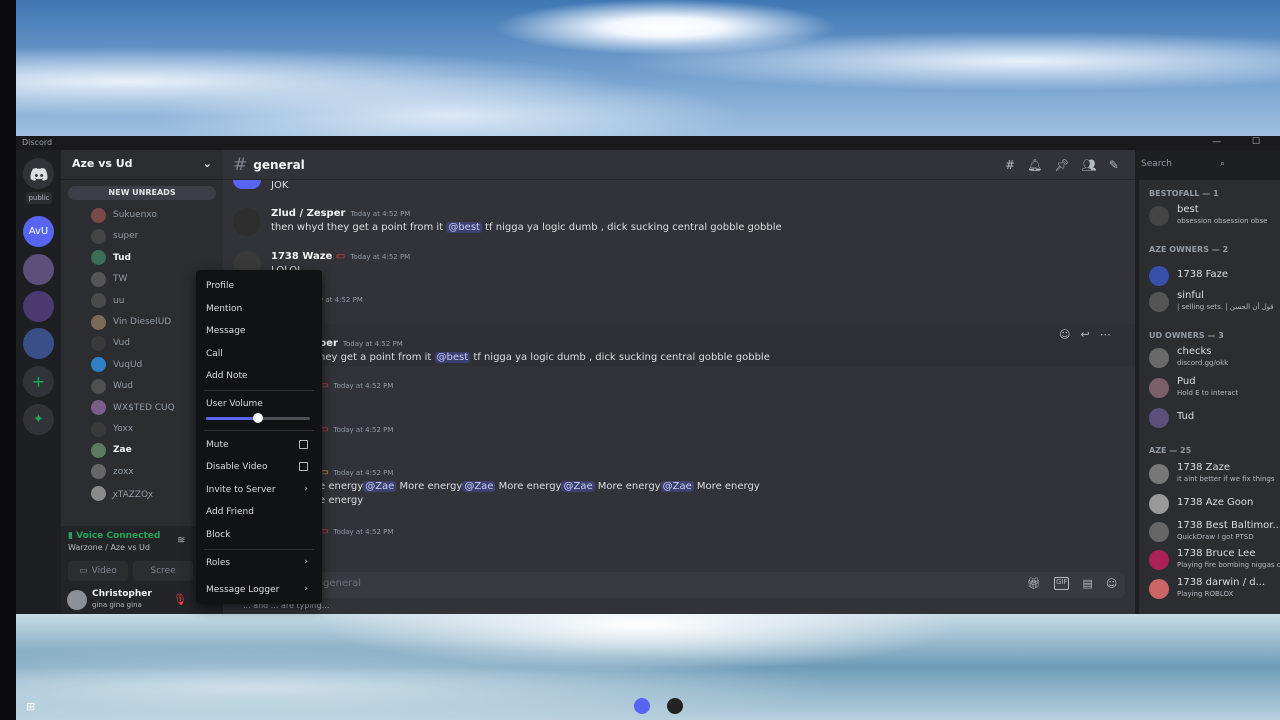  What do you see at coordinates (133, 408) in the screenshot?
I see `voice-member: WX$TED CUQ` at bounding box center [133, 408].